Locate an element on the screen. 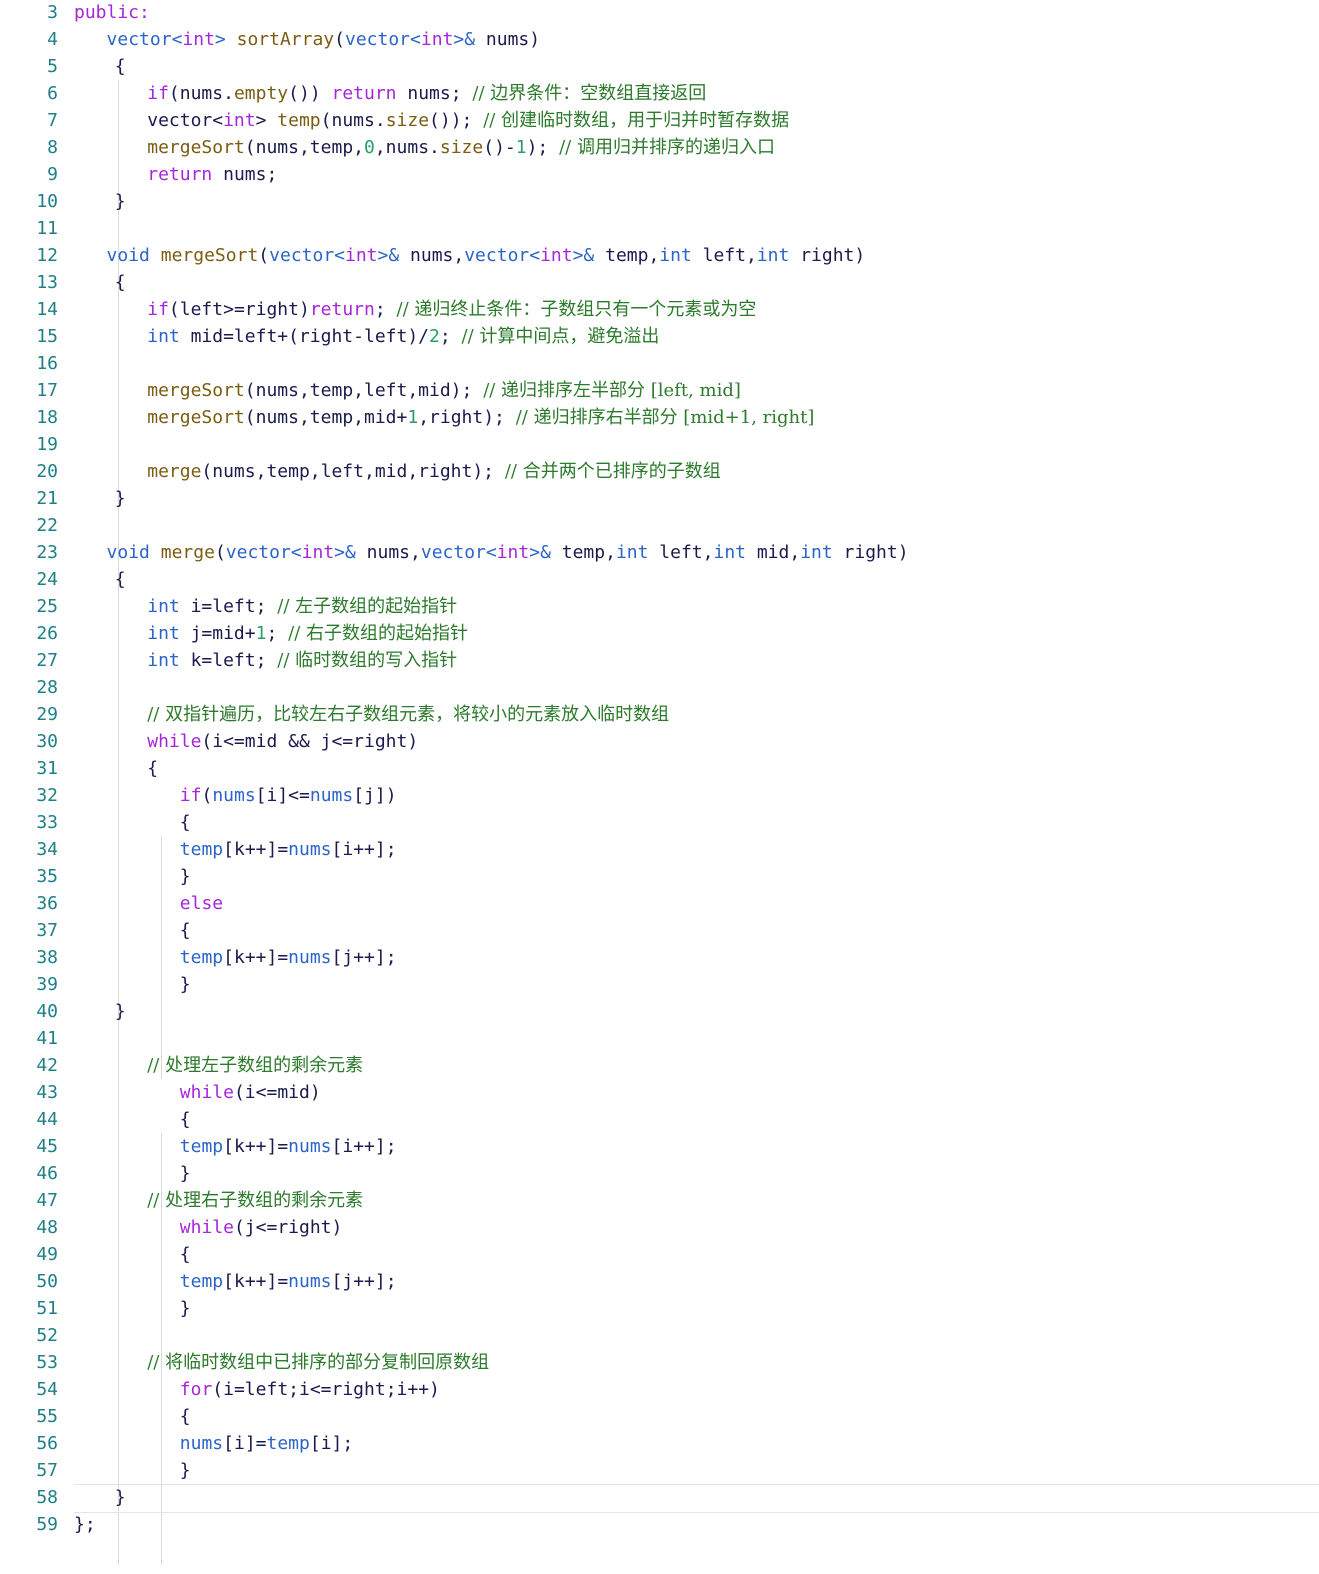 The image size is (1319, 1574). code-line: 59}; is located at coordinates (659, 1524).